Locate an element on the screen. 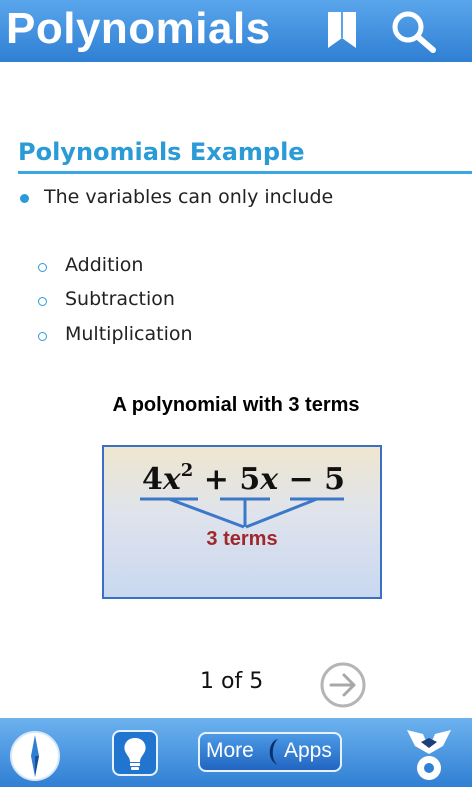  search-button is located at coordinates (412, 30).